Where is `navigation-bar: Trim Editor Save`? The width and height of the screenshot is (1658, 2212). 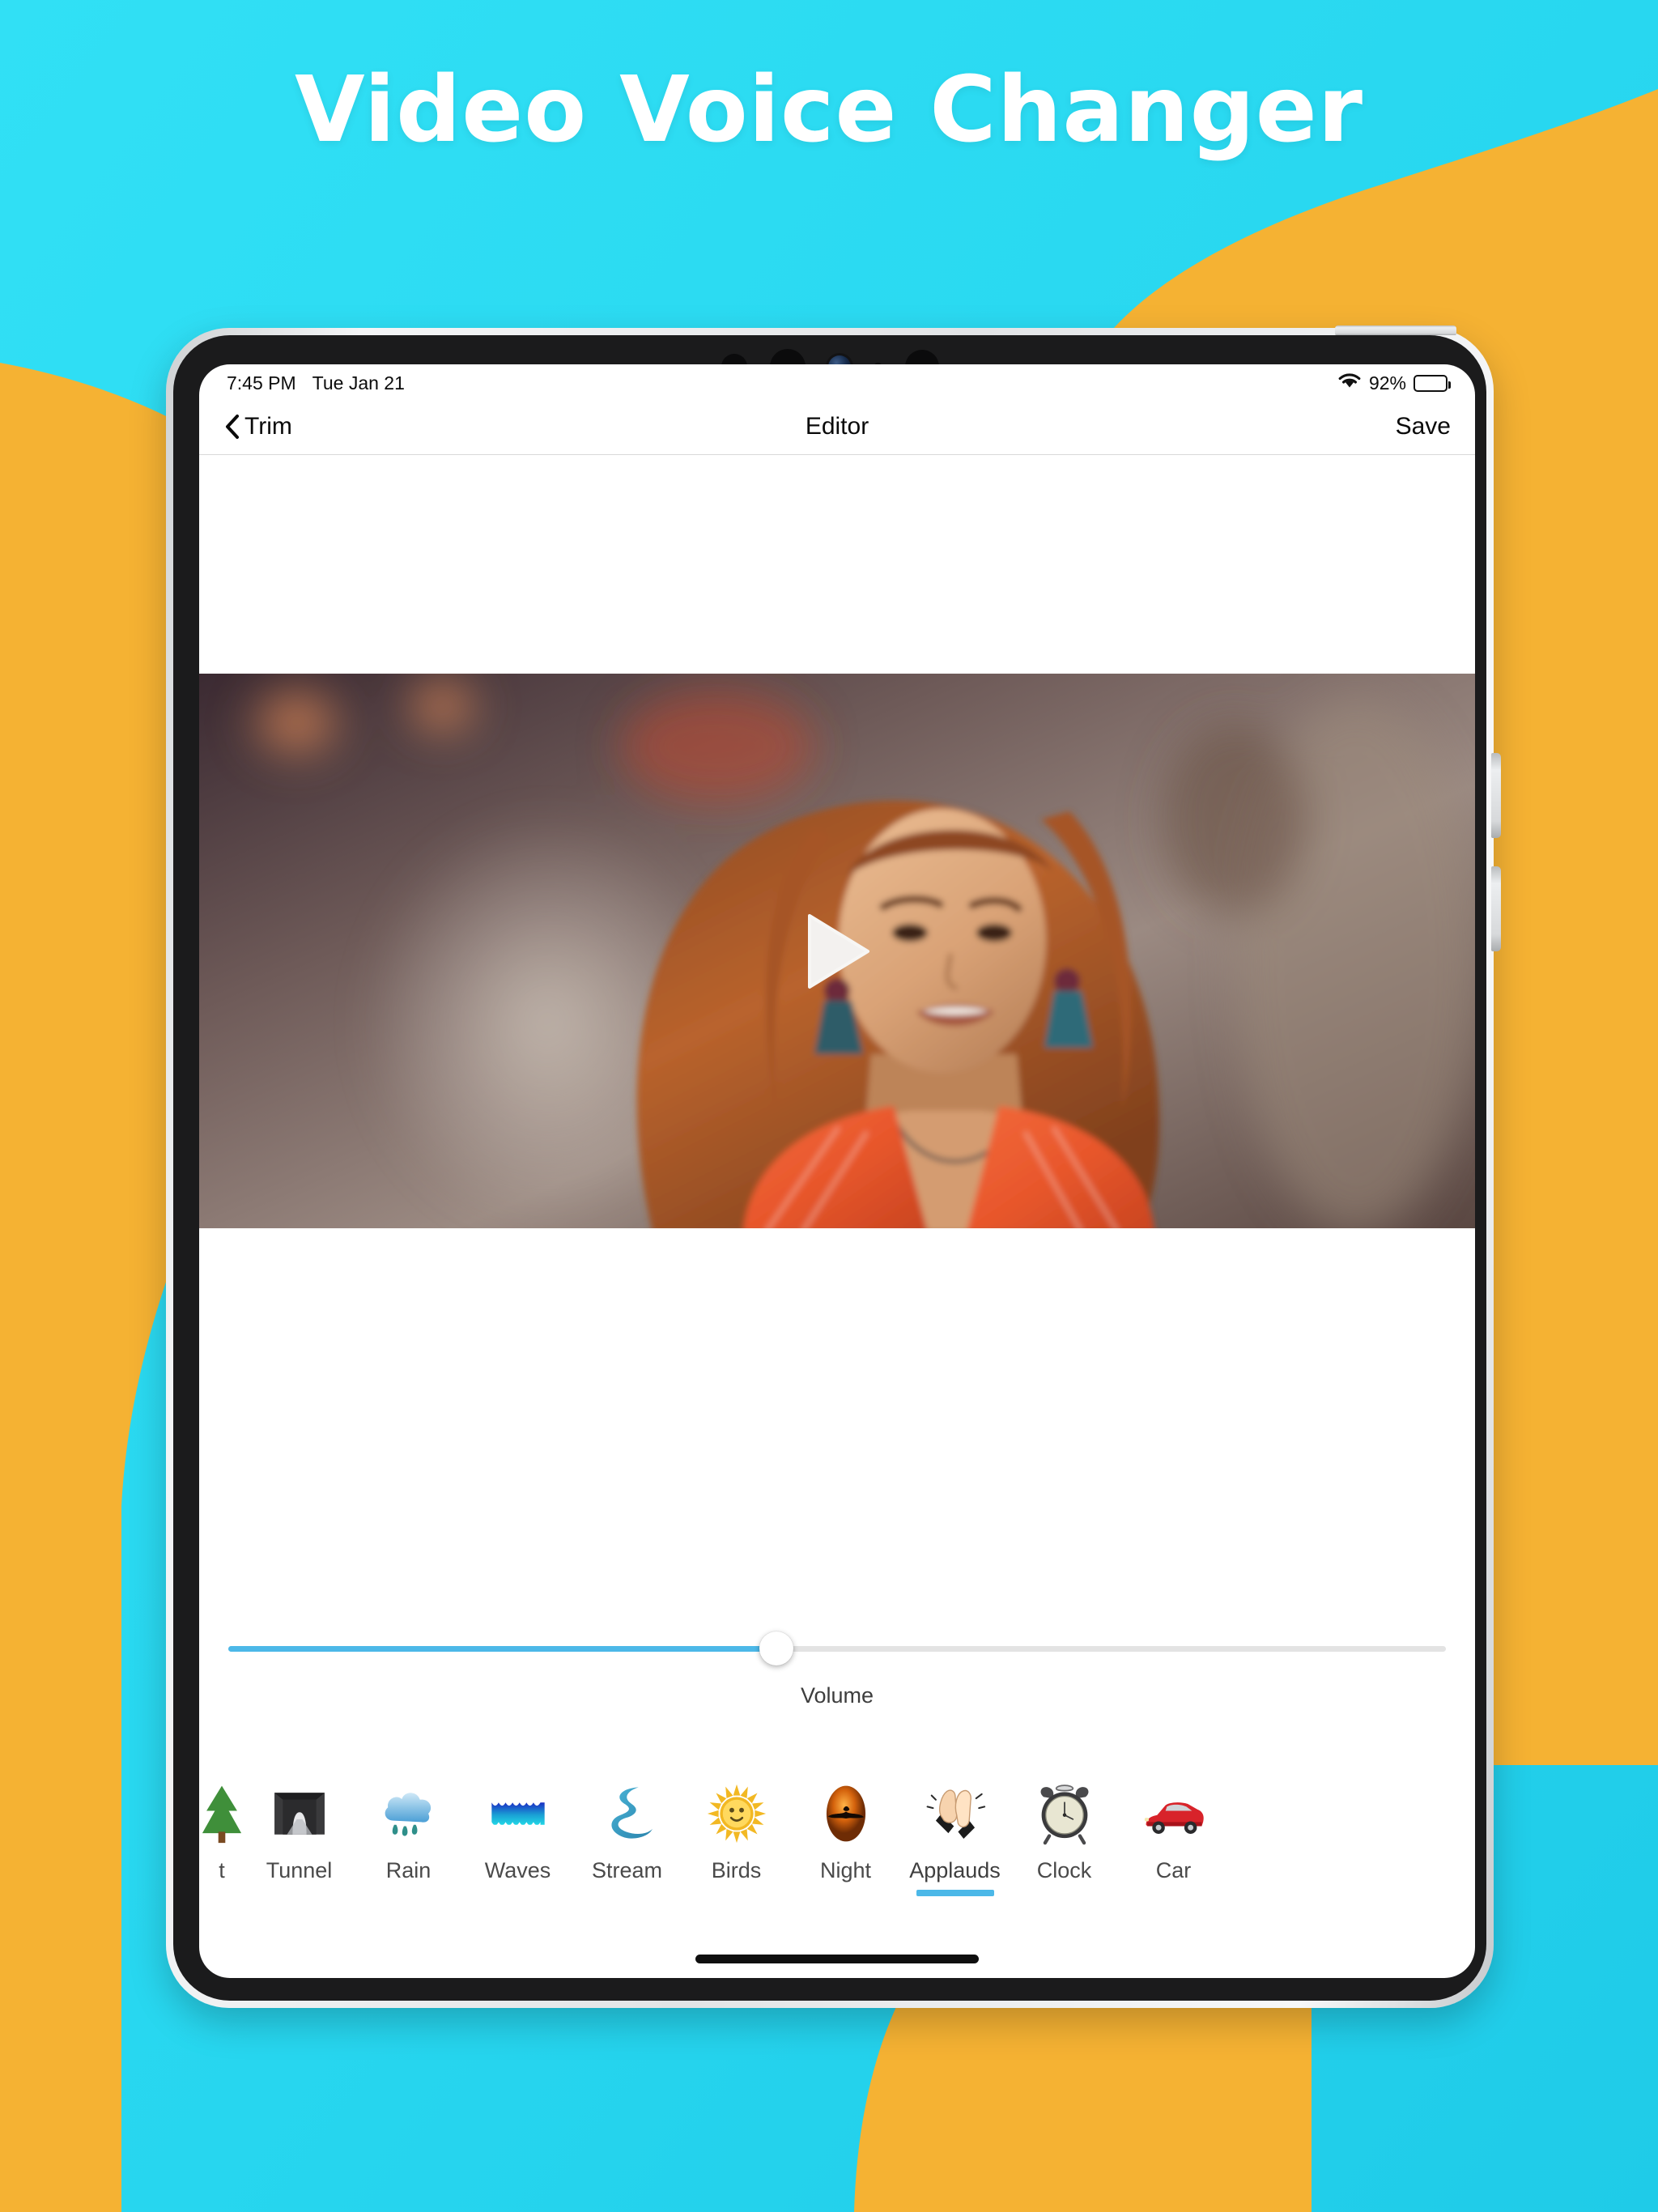 navigation-bar: Trim Editor Save is located at coordinates (837, 426).